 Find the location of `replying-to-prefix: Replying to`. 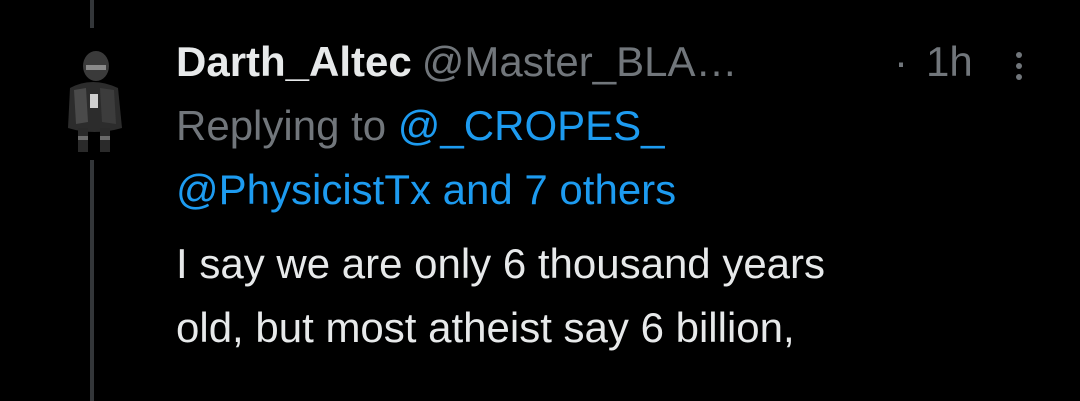

replying-to-prefix: Replying to is located at coordinates (287, 125).